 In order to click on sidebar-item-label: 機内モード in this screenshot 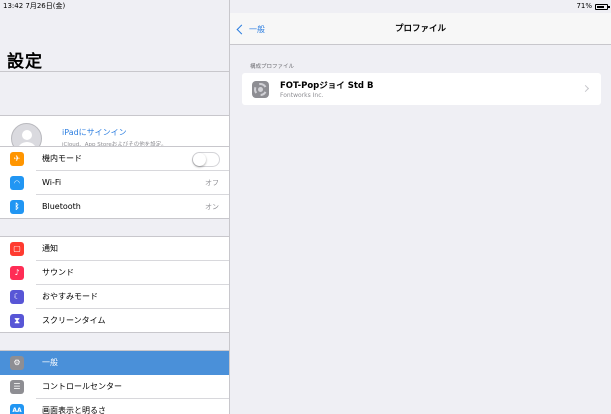, I will do `click(62, 158)`.